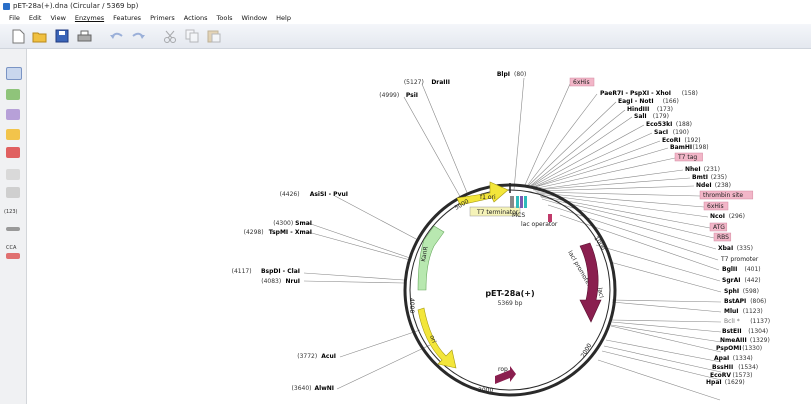 The height and width of the screenshot is (404, 811). Describe the element at coordinates (40, 36) in the screenshot. I see `open-folder-button` at that location.